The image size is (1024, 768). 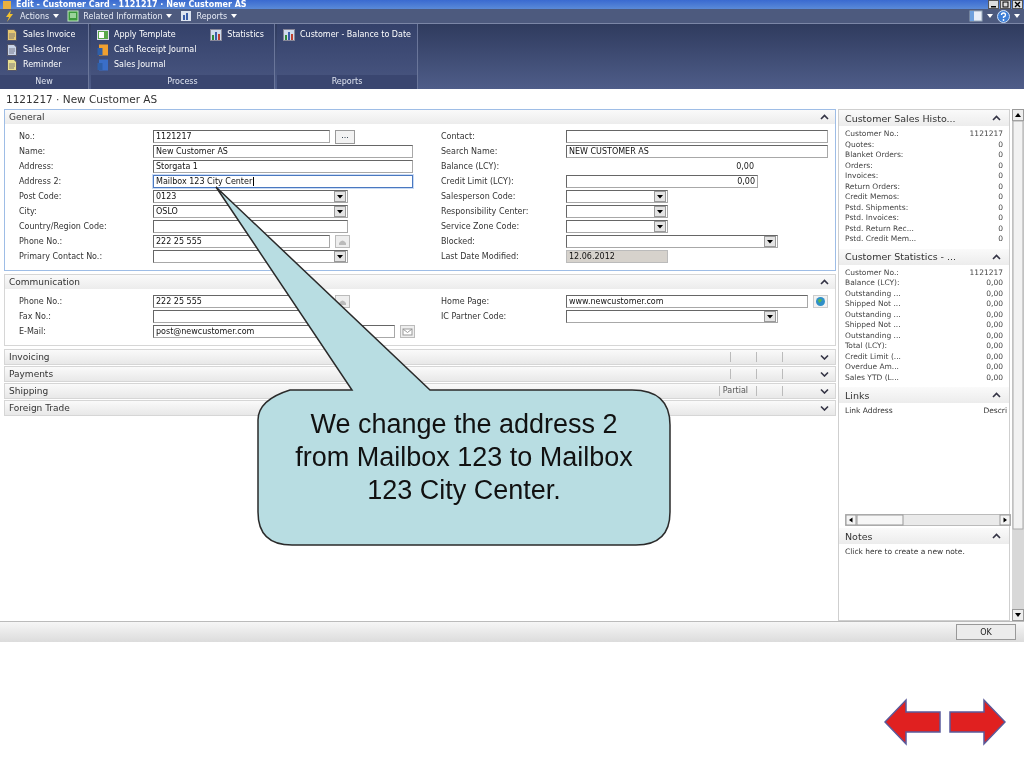 What do you see at coordinates (241, 136) in the screenshot?
I see `input-field: 1121217` at bounding box center [241, 136].